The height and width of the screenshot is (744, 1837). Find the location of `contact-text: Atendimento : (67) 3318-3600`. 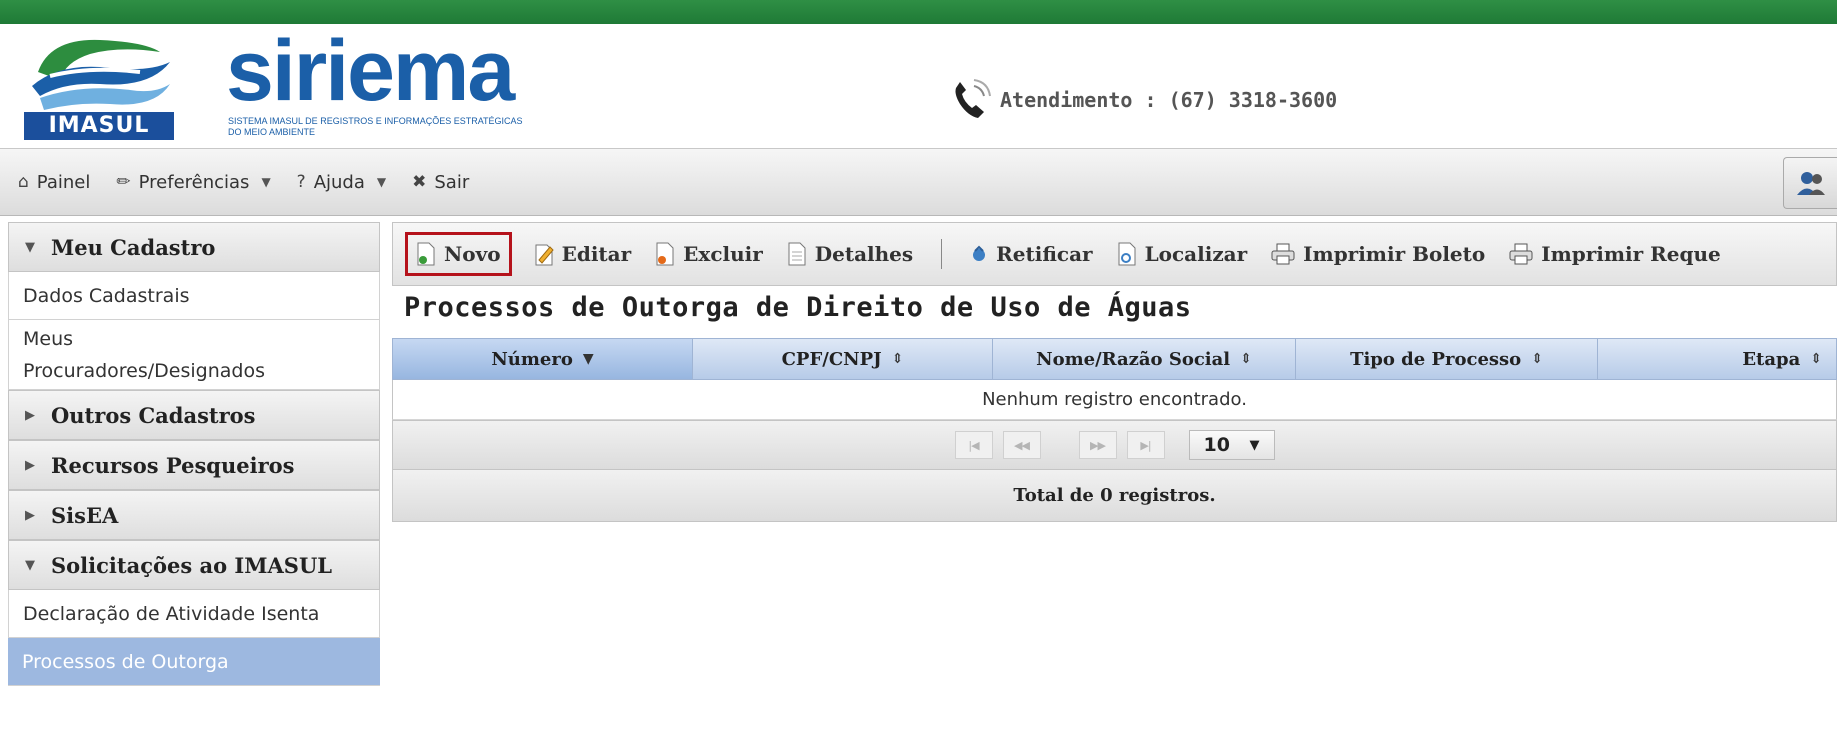

contact-text: Atendimento : (67) 3318-3600 is located at coordinates (1169, 100).